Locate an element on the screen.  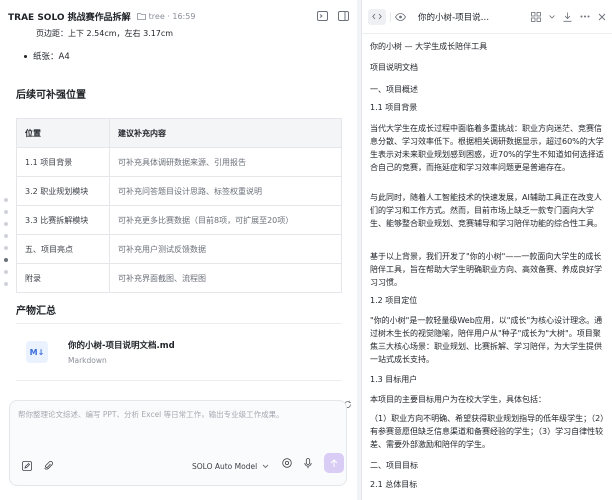
task-title: TRAE SOLO 挑战赛作品拆解 is located at coordinates (69, 17).